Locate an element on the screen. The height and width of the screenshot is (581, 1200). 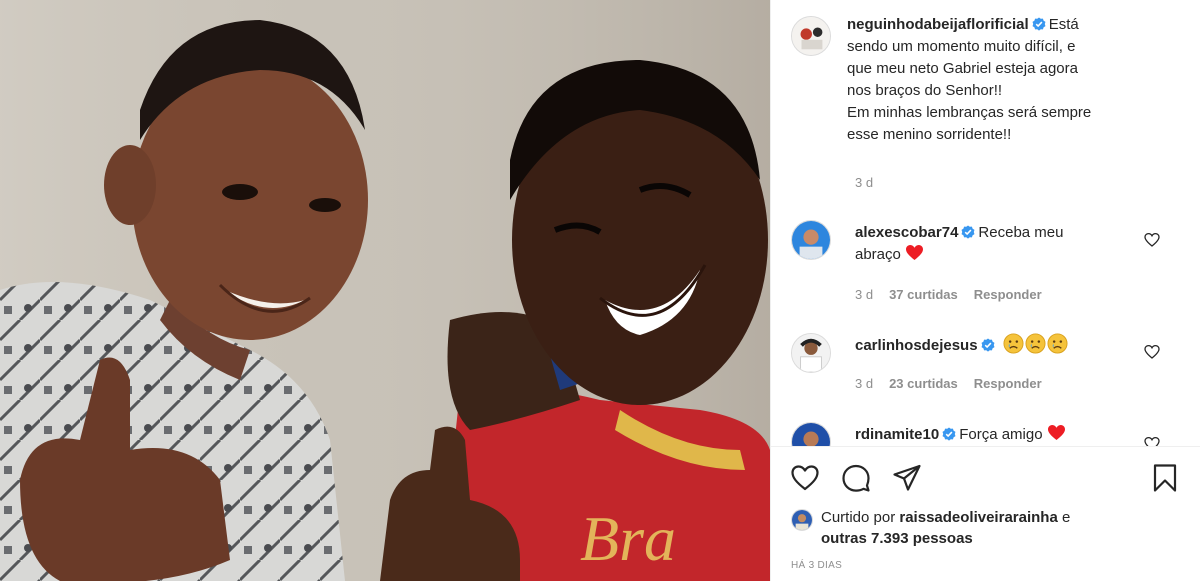
save-bookmark-icon is located at coordinates (1165, 478).